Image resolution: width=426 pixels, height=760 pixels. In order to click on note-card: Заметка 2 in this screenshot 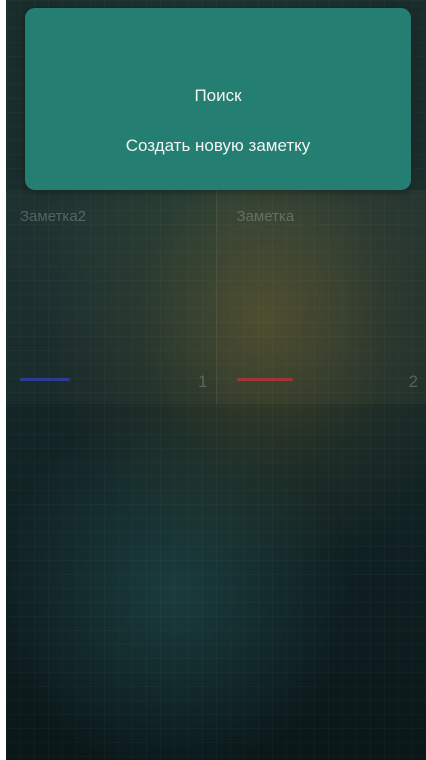, I will do `click(320, 297)`.